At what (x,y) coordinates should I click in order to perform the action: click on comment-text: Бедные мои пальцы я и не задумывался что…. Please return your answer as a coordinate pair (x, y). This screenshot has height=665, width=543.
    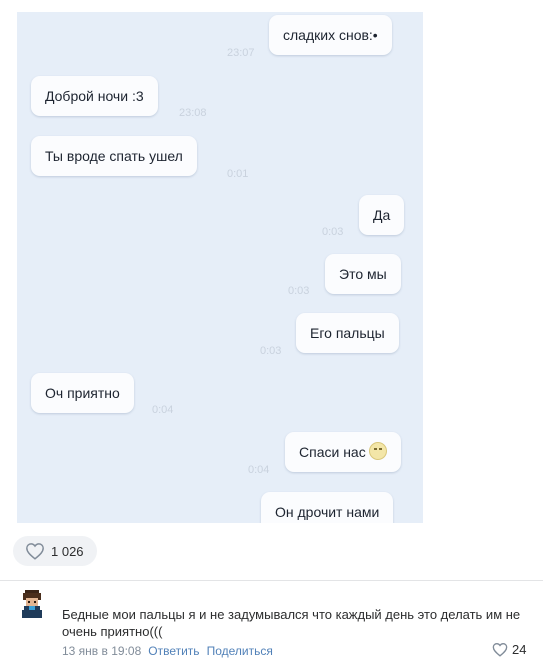
    Looking at the image, I should click on (291, 623).